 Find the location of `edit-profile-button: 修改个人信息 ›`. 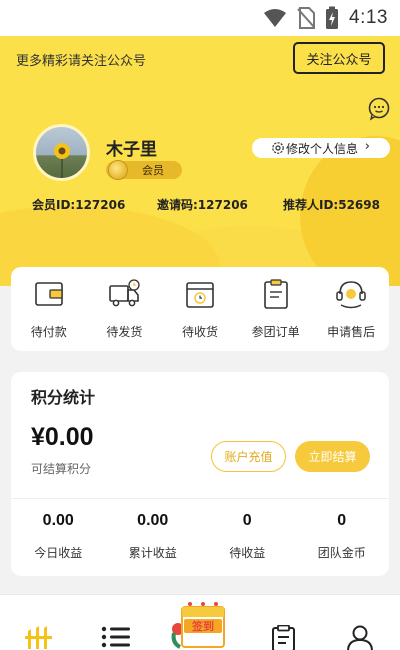

edit-profile-button: 修改个人信息 › is located at coordinates (321, 148).